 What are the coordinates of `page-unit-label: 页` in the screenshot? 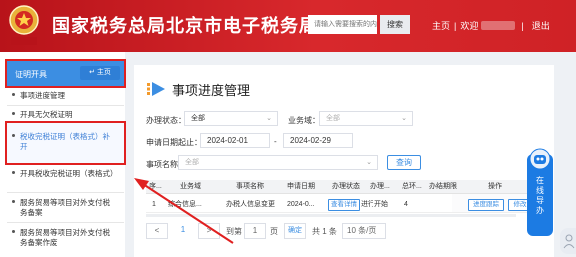 It's located at (274, 231).